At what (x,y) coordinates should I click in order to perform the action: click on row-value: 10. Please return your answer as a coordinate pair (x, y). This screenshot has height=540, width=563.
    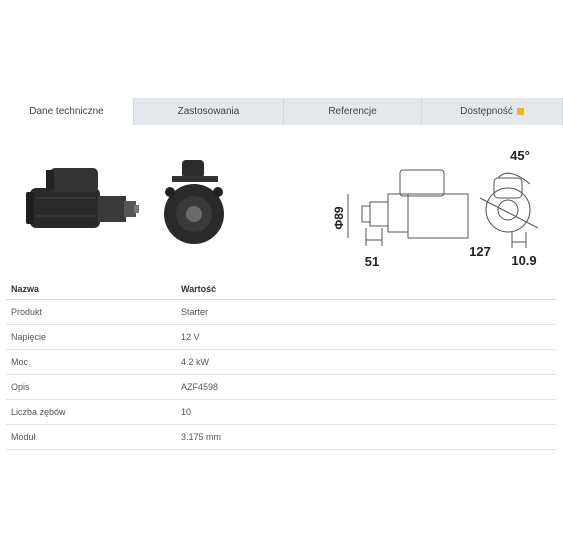
    Looking at the image, I should click on (366, 412).